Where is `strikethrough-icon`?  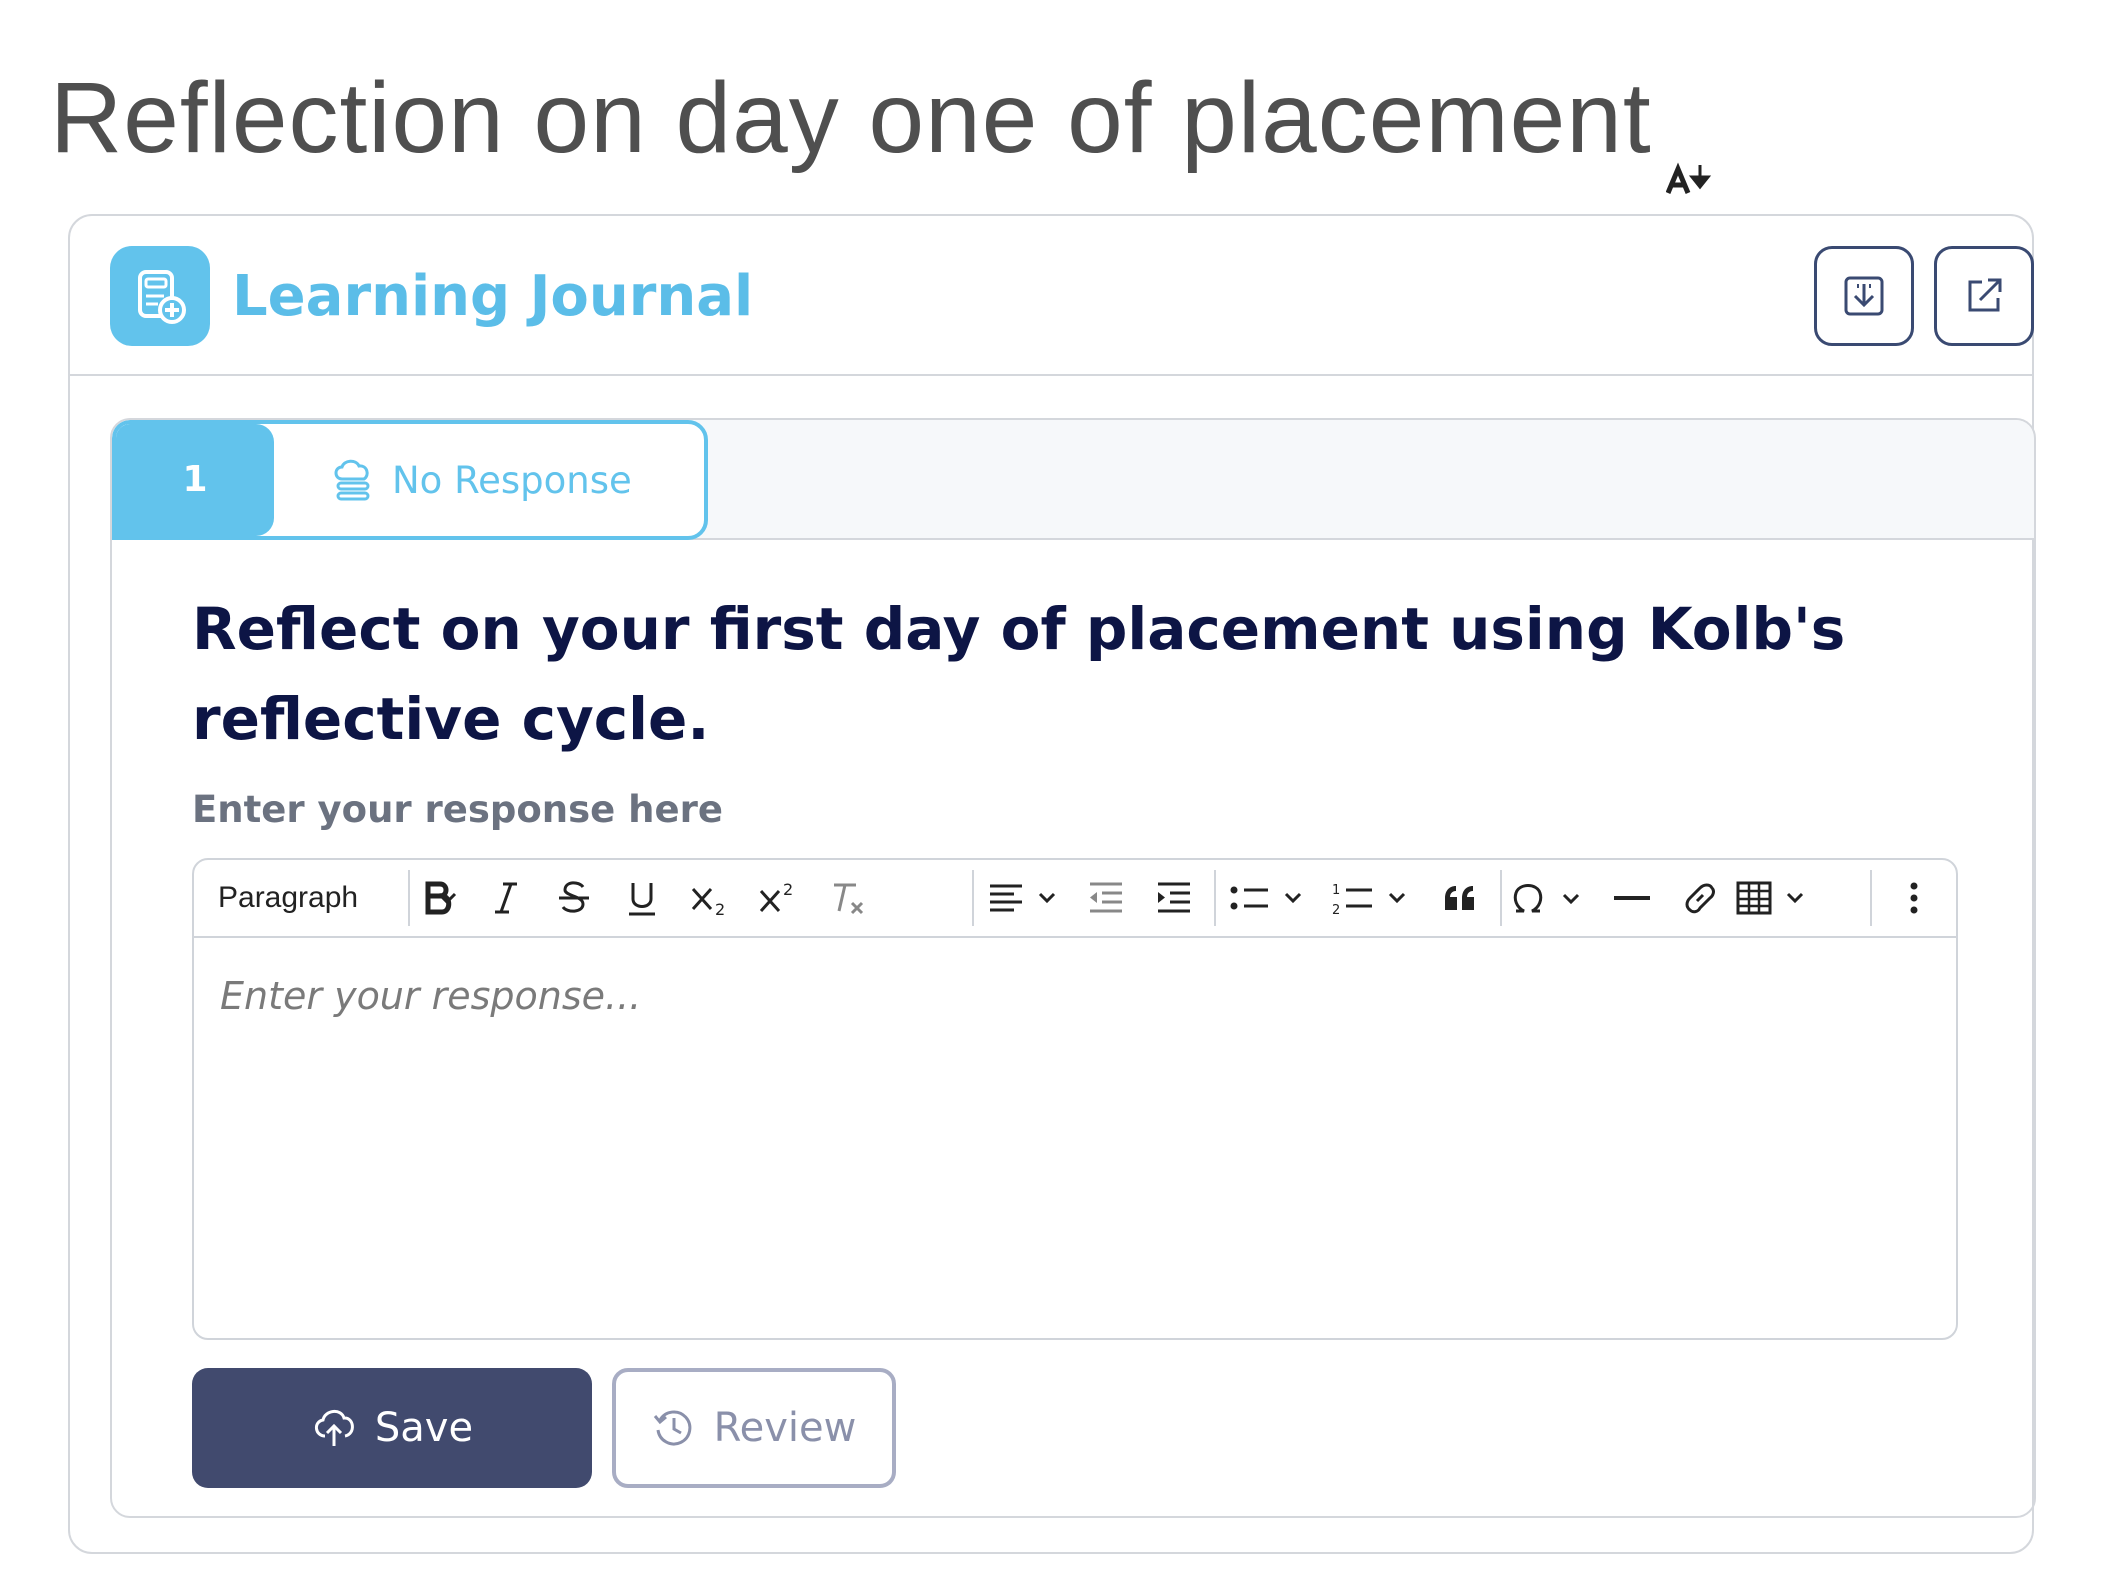 strikethrough-icon is located at coordinates (574, 897).